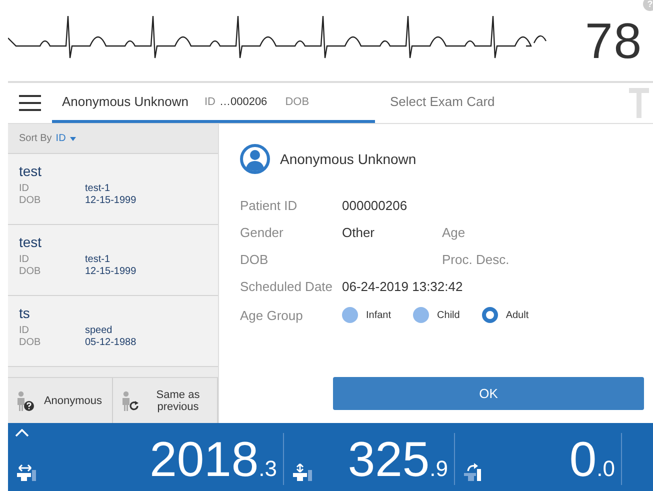 This screenshot has height=491, width=653. Describe the element at coordinates (398, 460) in the screenshot. I see `readout-value: 325.9` at that location.